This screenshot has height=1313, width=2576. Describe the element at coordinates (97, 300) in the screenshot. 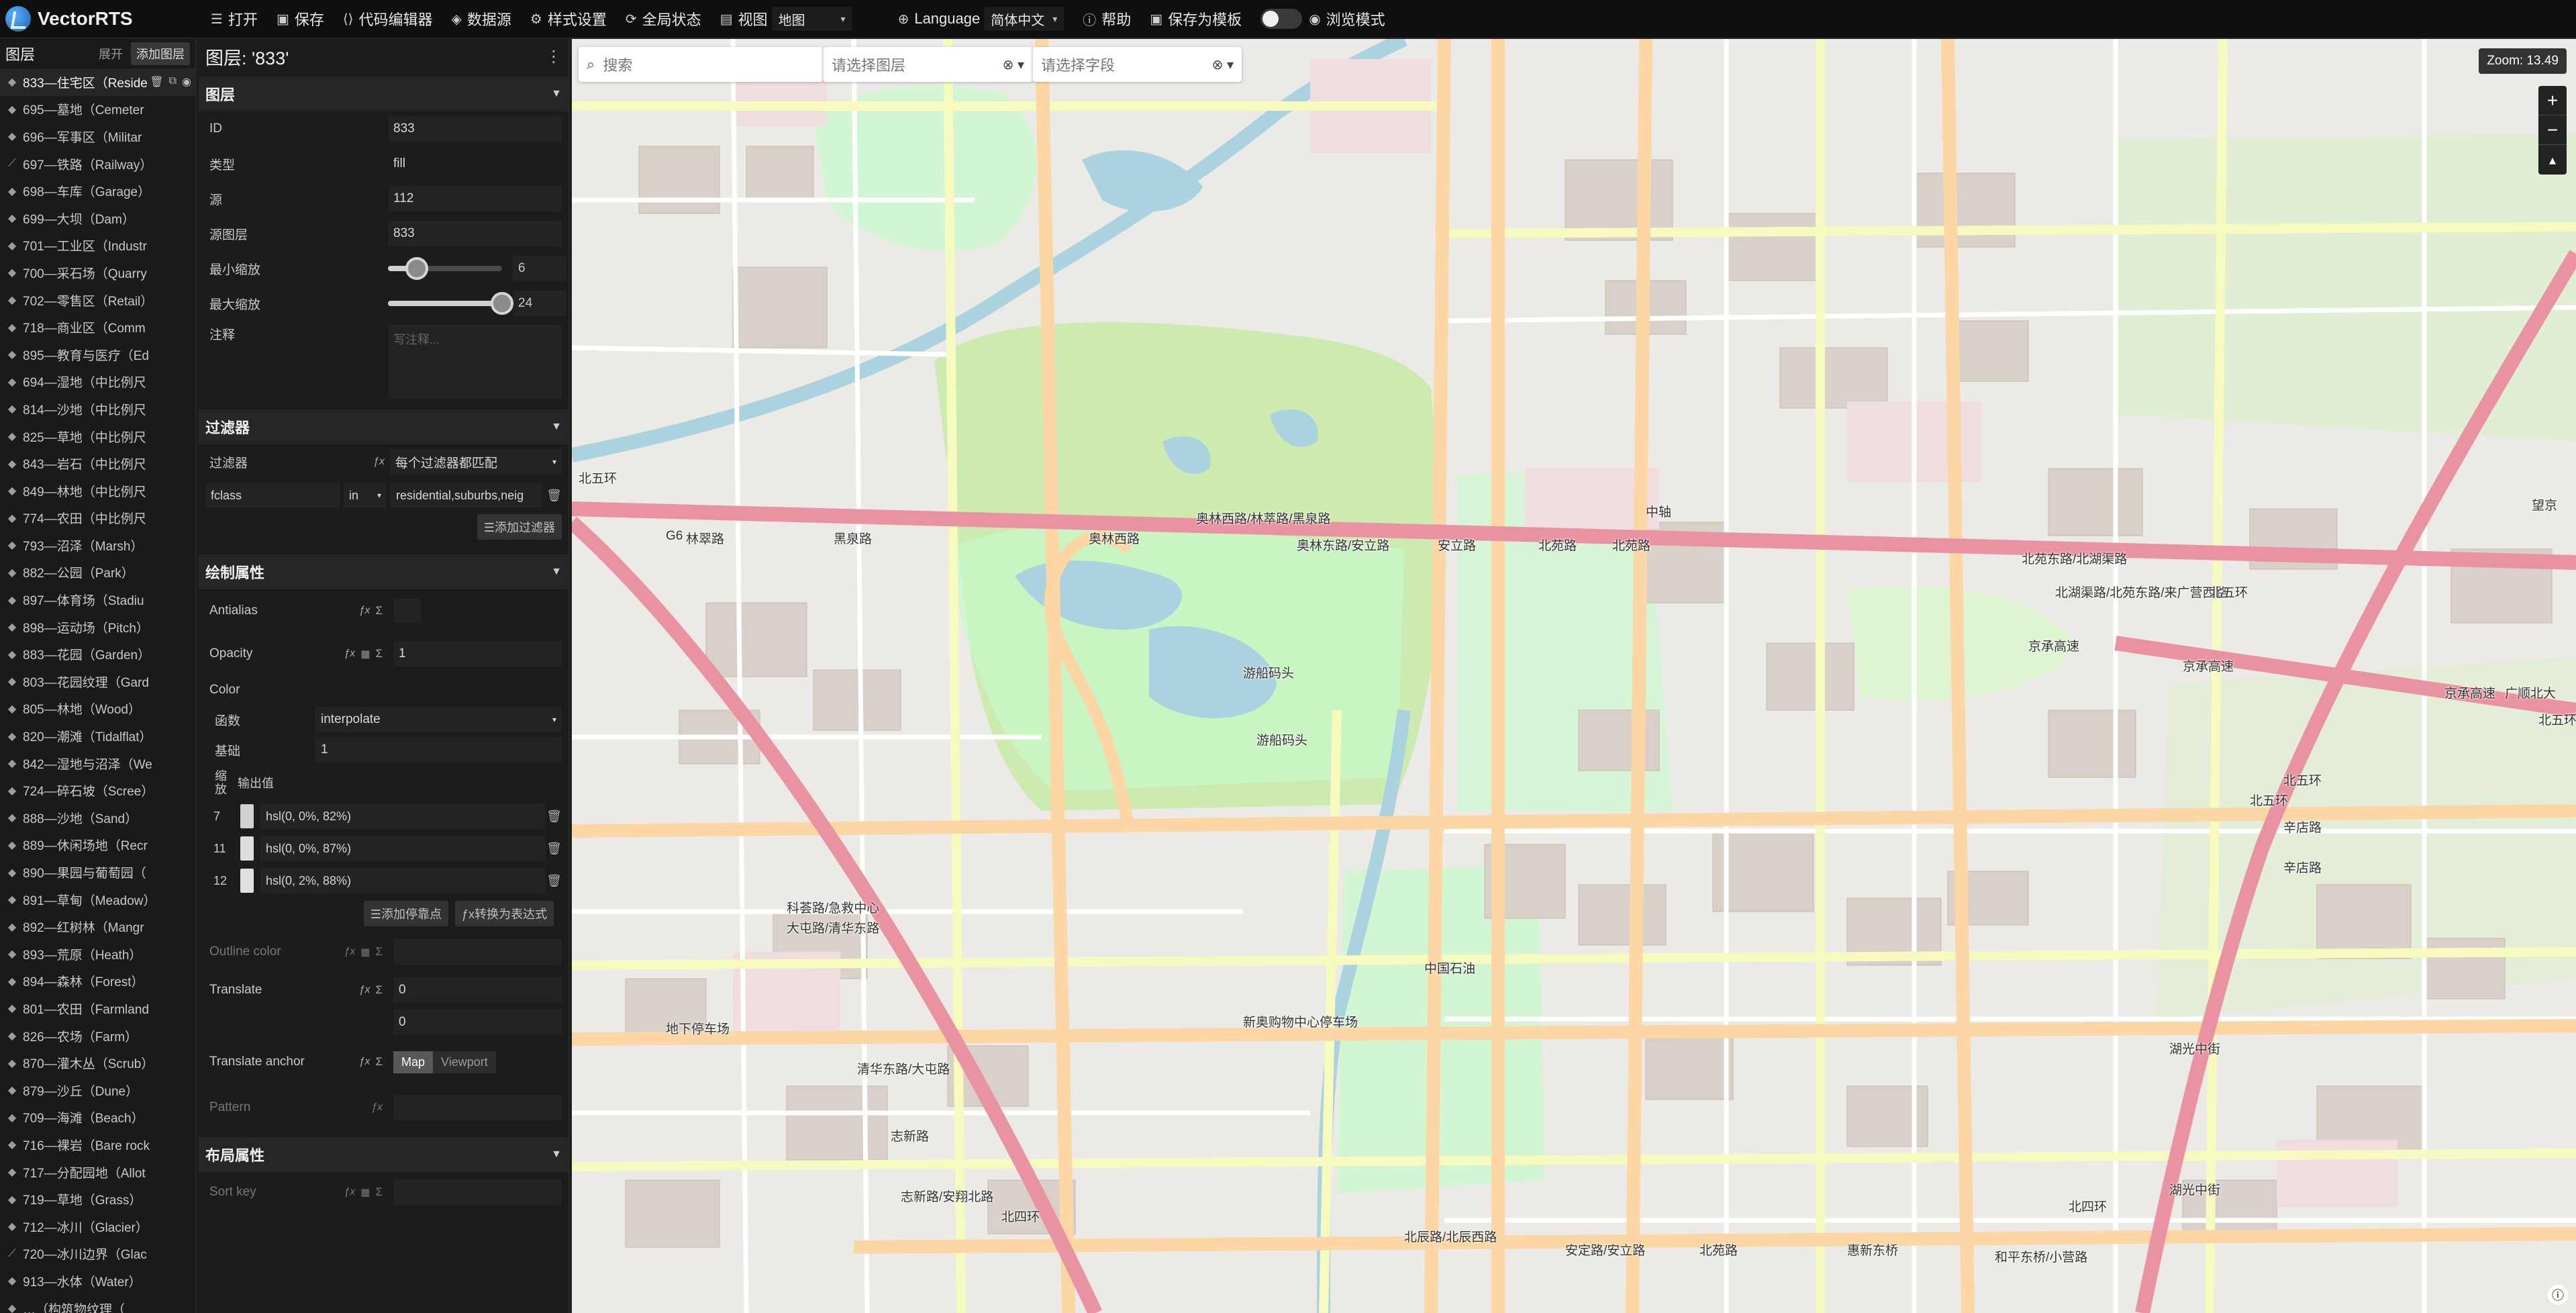

I see `layer-list-item: ◆ 702—零售区（Retail）` at that location.